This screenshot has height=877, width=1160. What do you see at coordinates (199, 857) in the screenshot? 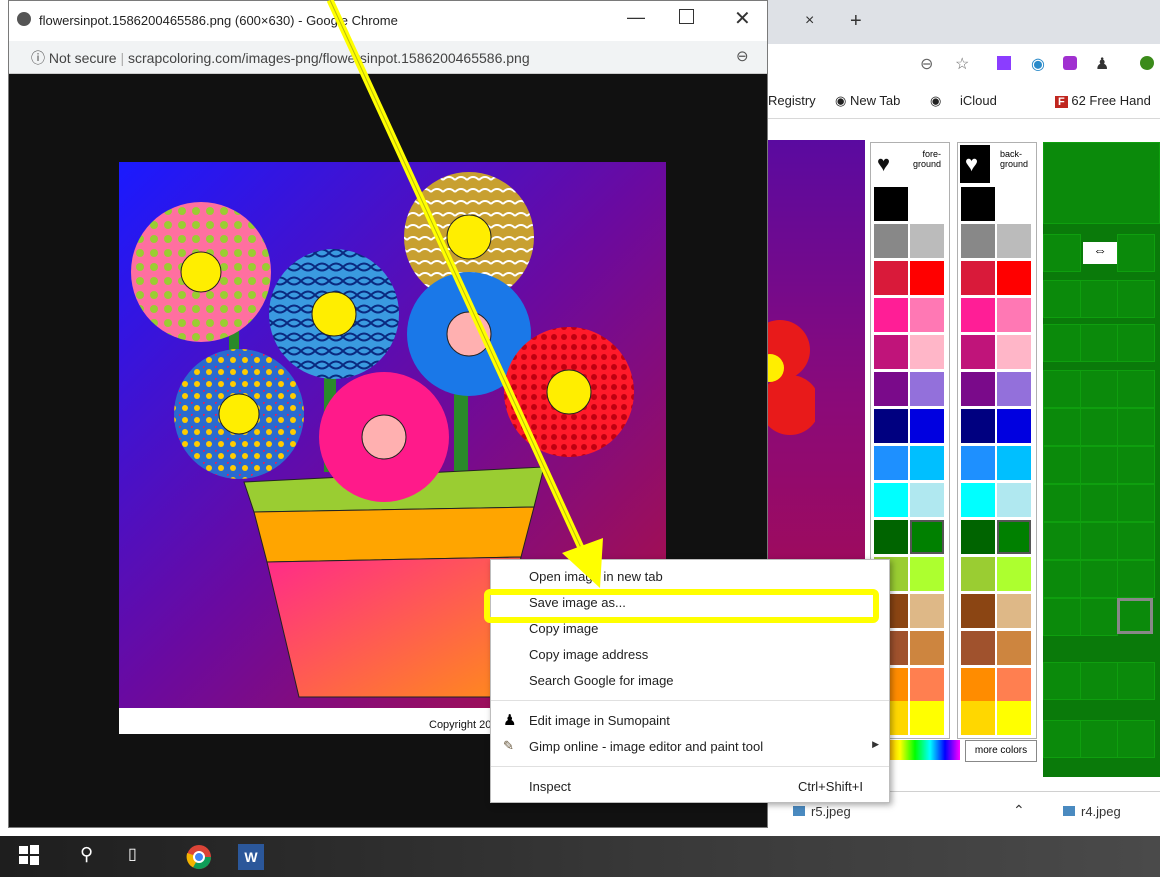
I see `chrome-icon` at bounding box center [199, 857].